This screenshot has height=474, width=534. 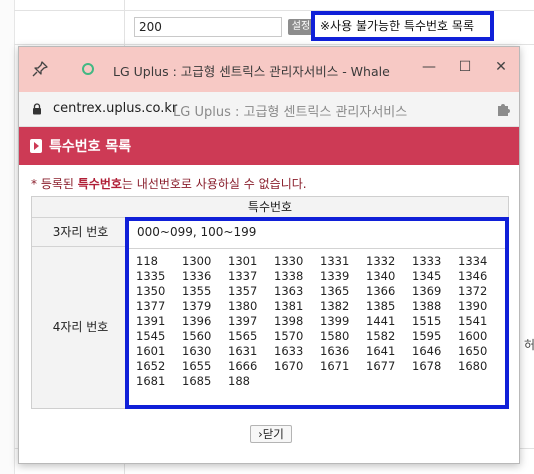 I want to click on special-number-item: 1545, so click(x=151, y=336).